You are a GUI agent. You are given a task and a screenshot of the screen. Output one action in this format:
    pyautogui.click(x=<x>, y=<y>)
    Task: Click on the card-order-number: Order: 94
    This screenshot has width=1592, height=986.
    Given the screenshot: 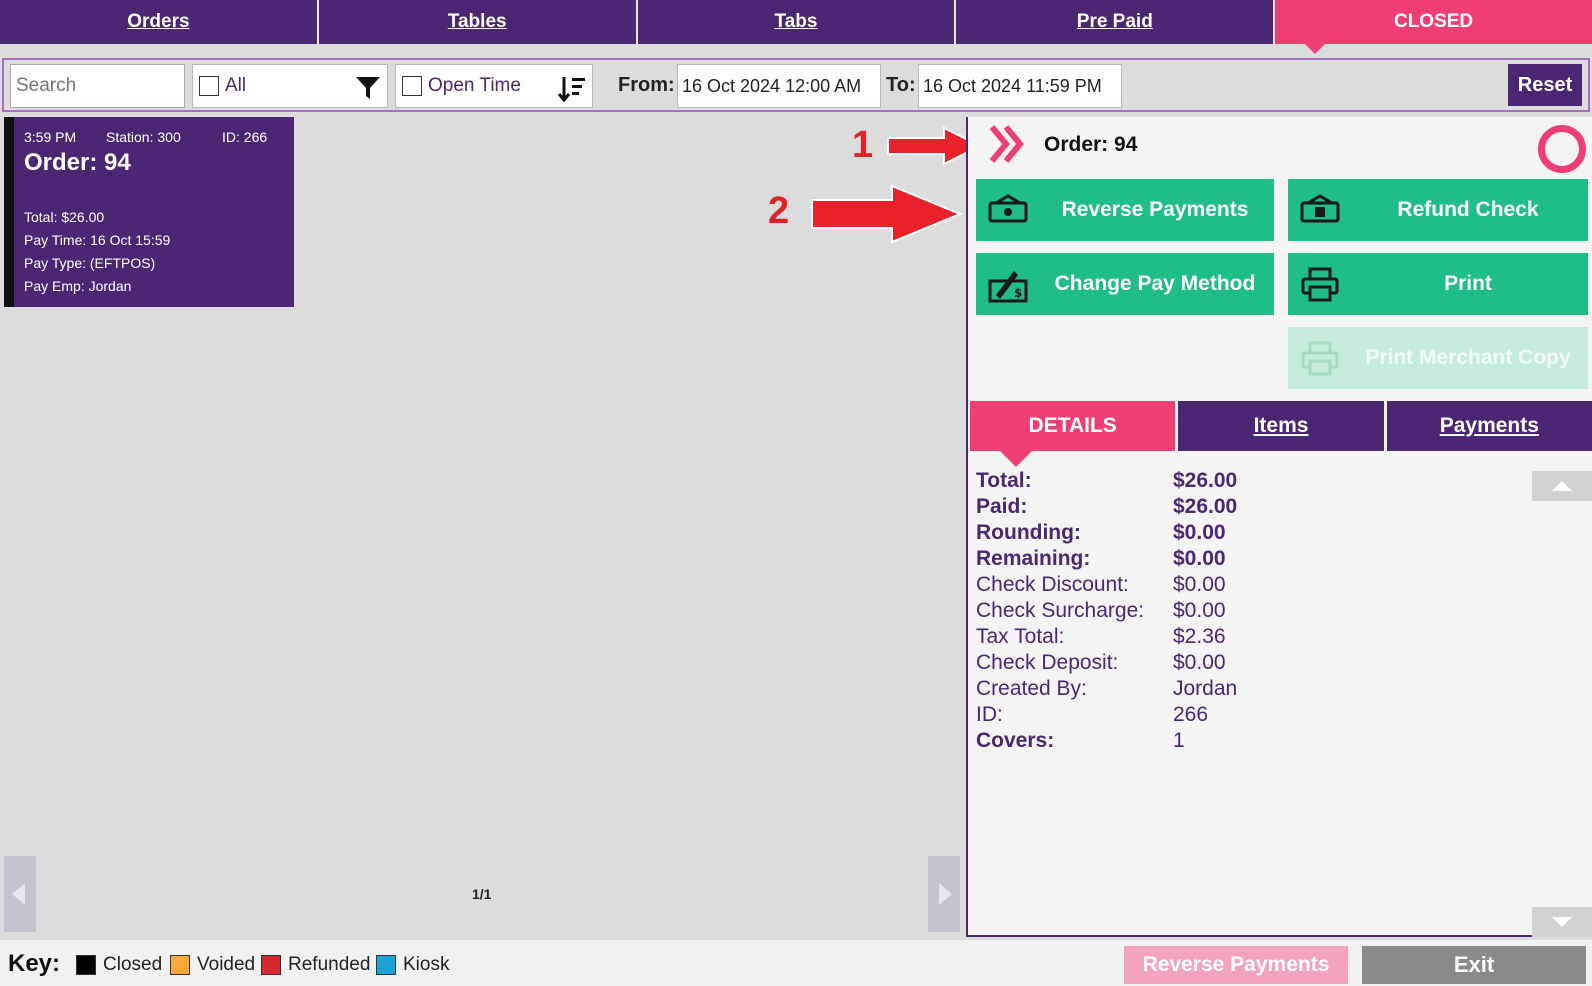 What is the action you would take?
    pyautogui.click(x=77, y=162)
    